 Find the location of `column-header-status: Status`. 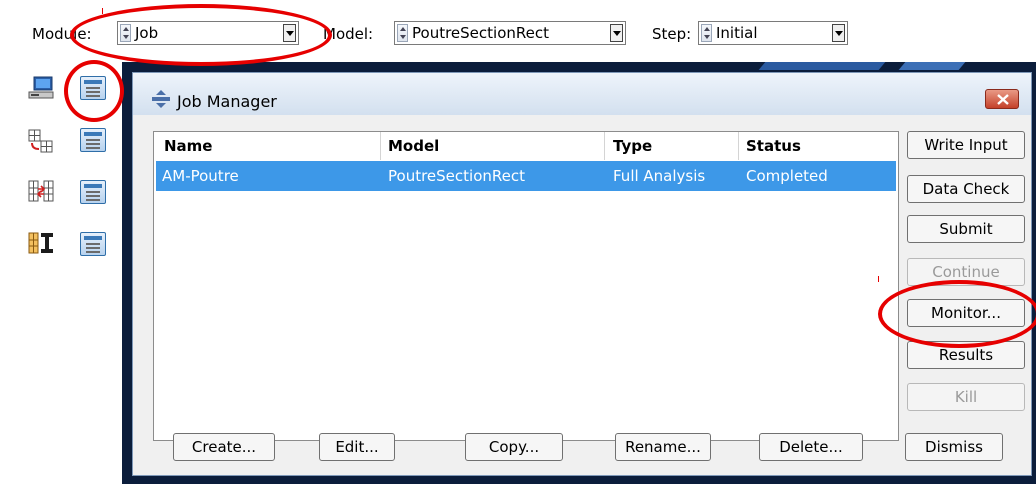

column-header-status: Status is located at coordinates (773, 146).